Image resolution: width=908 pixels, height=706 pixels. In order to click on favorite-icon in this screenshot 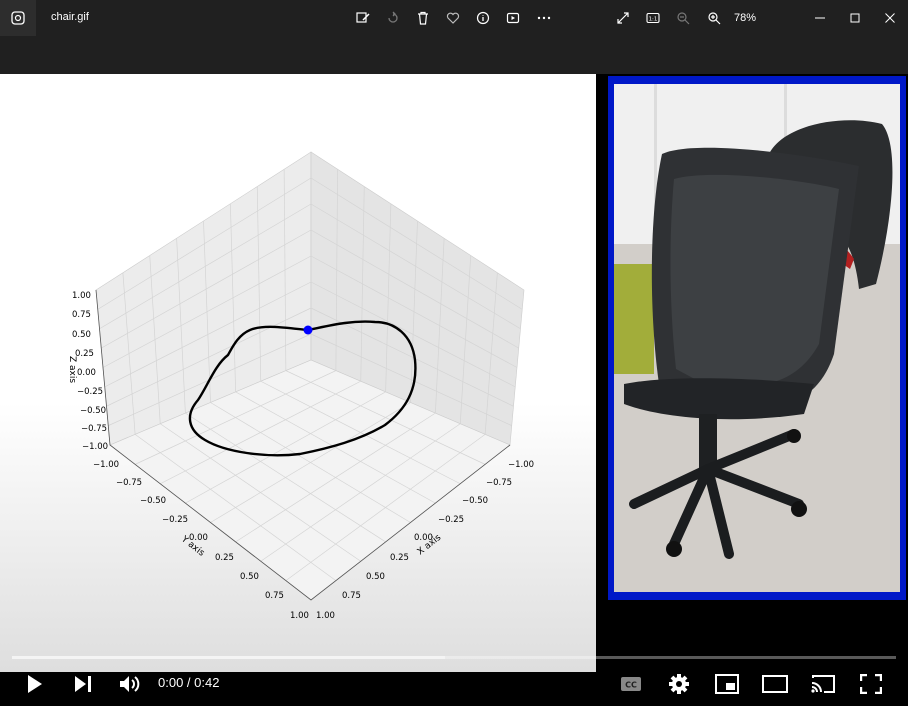, I will do `click(453, 18)`.